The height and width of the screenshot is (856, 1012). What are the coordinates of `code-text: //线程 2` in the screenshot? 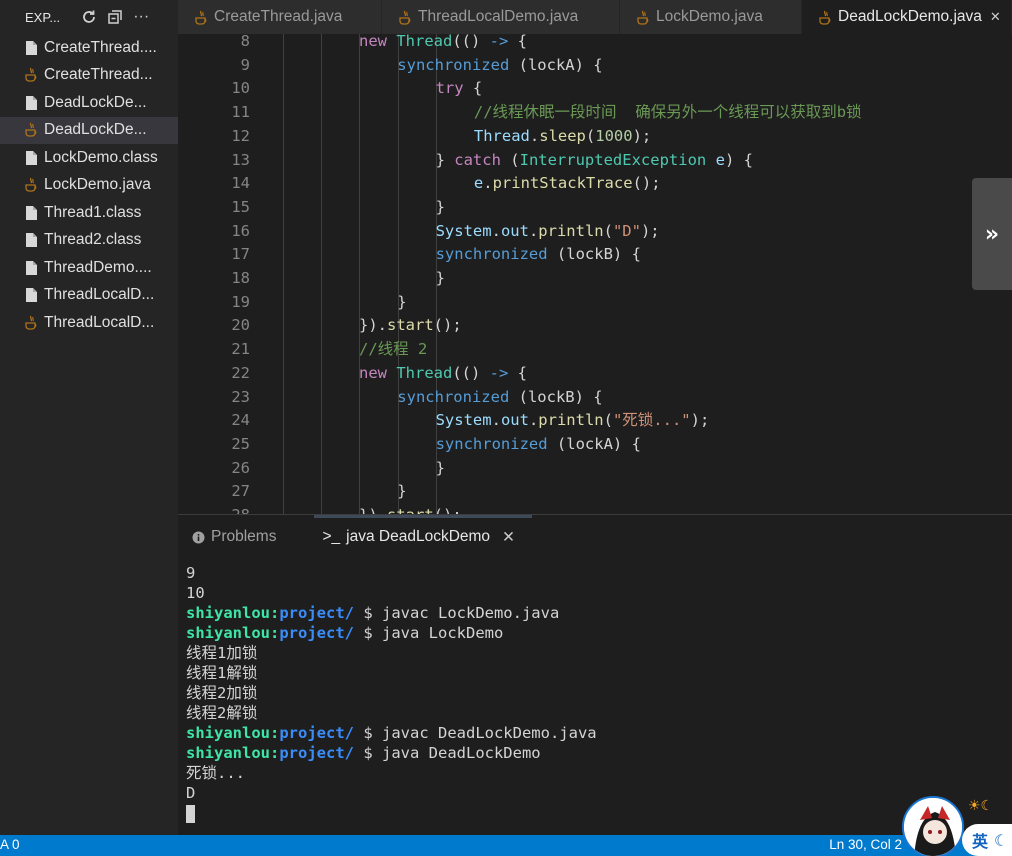 It's located at (393, 350).